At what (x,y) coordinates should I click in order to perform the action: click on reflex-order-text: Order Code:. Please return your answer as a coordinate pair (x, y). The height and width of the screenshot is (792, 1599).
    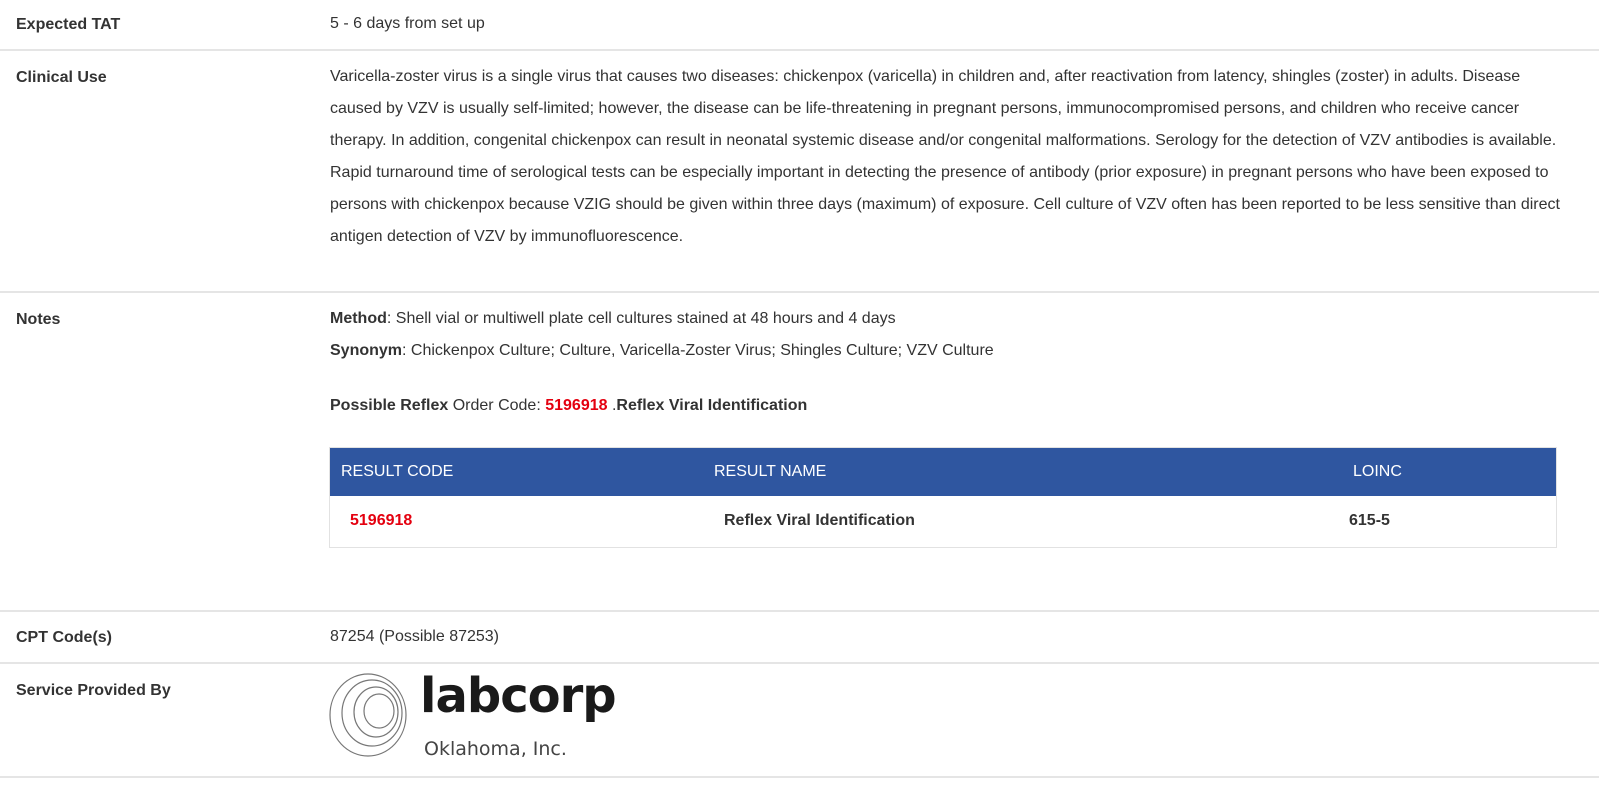
    Looking at the image, I should click on (497, 405).